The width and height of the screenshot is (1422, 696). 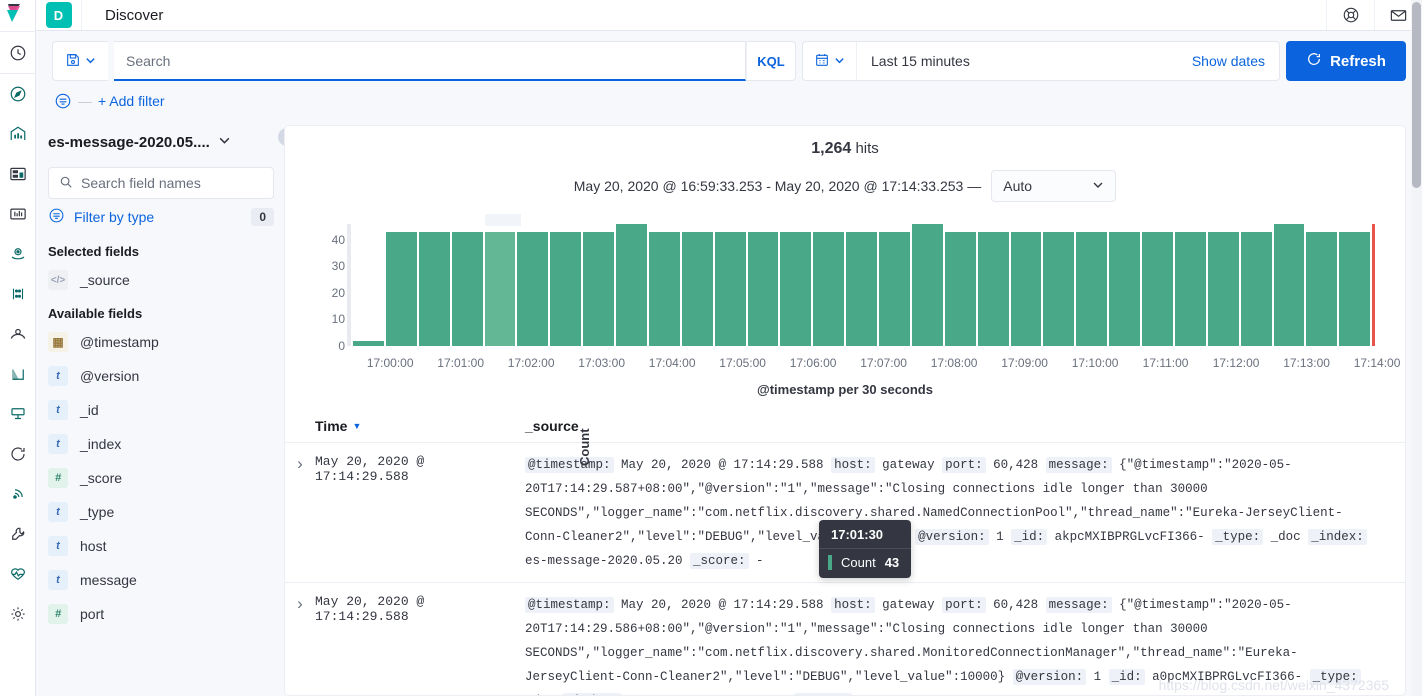 I want to click on field-name: @timestamp, so click(x=119, y=342).